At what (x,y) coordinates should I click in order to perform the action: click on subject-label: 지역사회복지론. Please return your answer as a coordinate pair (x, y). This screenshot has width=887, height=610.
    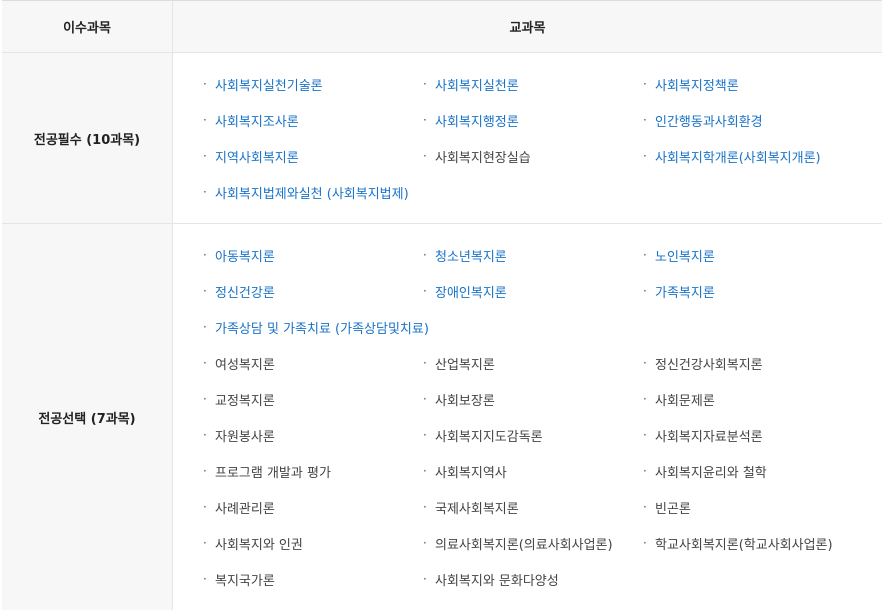
    Looking at the image, I should click on (257, 156).